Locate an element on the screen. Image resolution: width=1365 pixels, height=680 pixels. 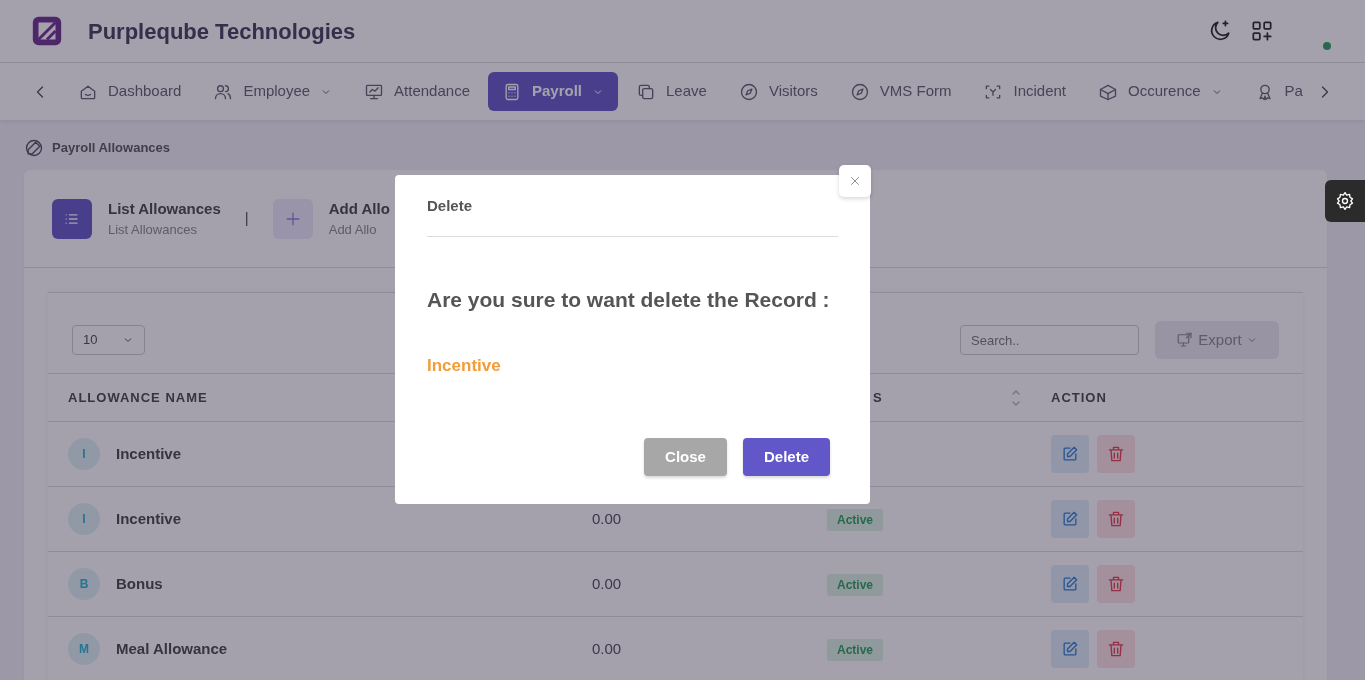
grid-plus-icon is located at coordinates (1262, 31).